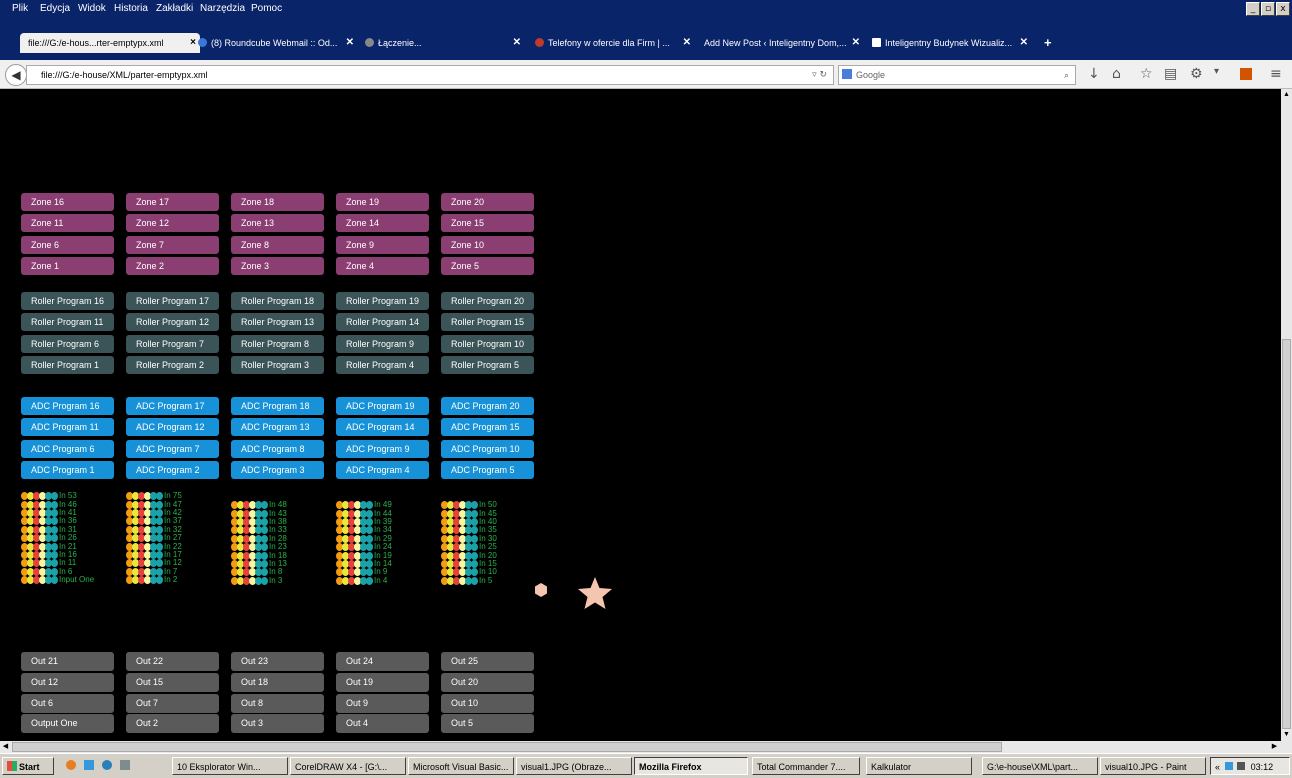  I want to click on volume-icon, so click(1228, 766).